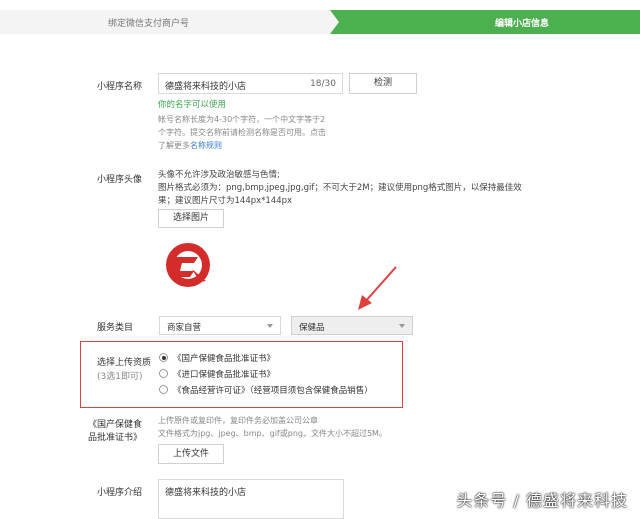  What do you see at coordinates (485, 22) in the screenshot?
I see `step-edit-shop: 编辑小店信息` at bounding box center [485, 22].